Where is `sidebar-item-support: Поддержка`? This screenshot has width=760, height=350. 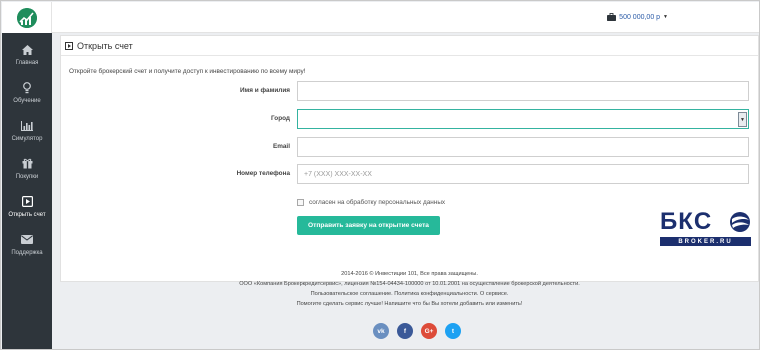
sidebar-item-support: Поддержка is located at coordinates (27, 244).